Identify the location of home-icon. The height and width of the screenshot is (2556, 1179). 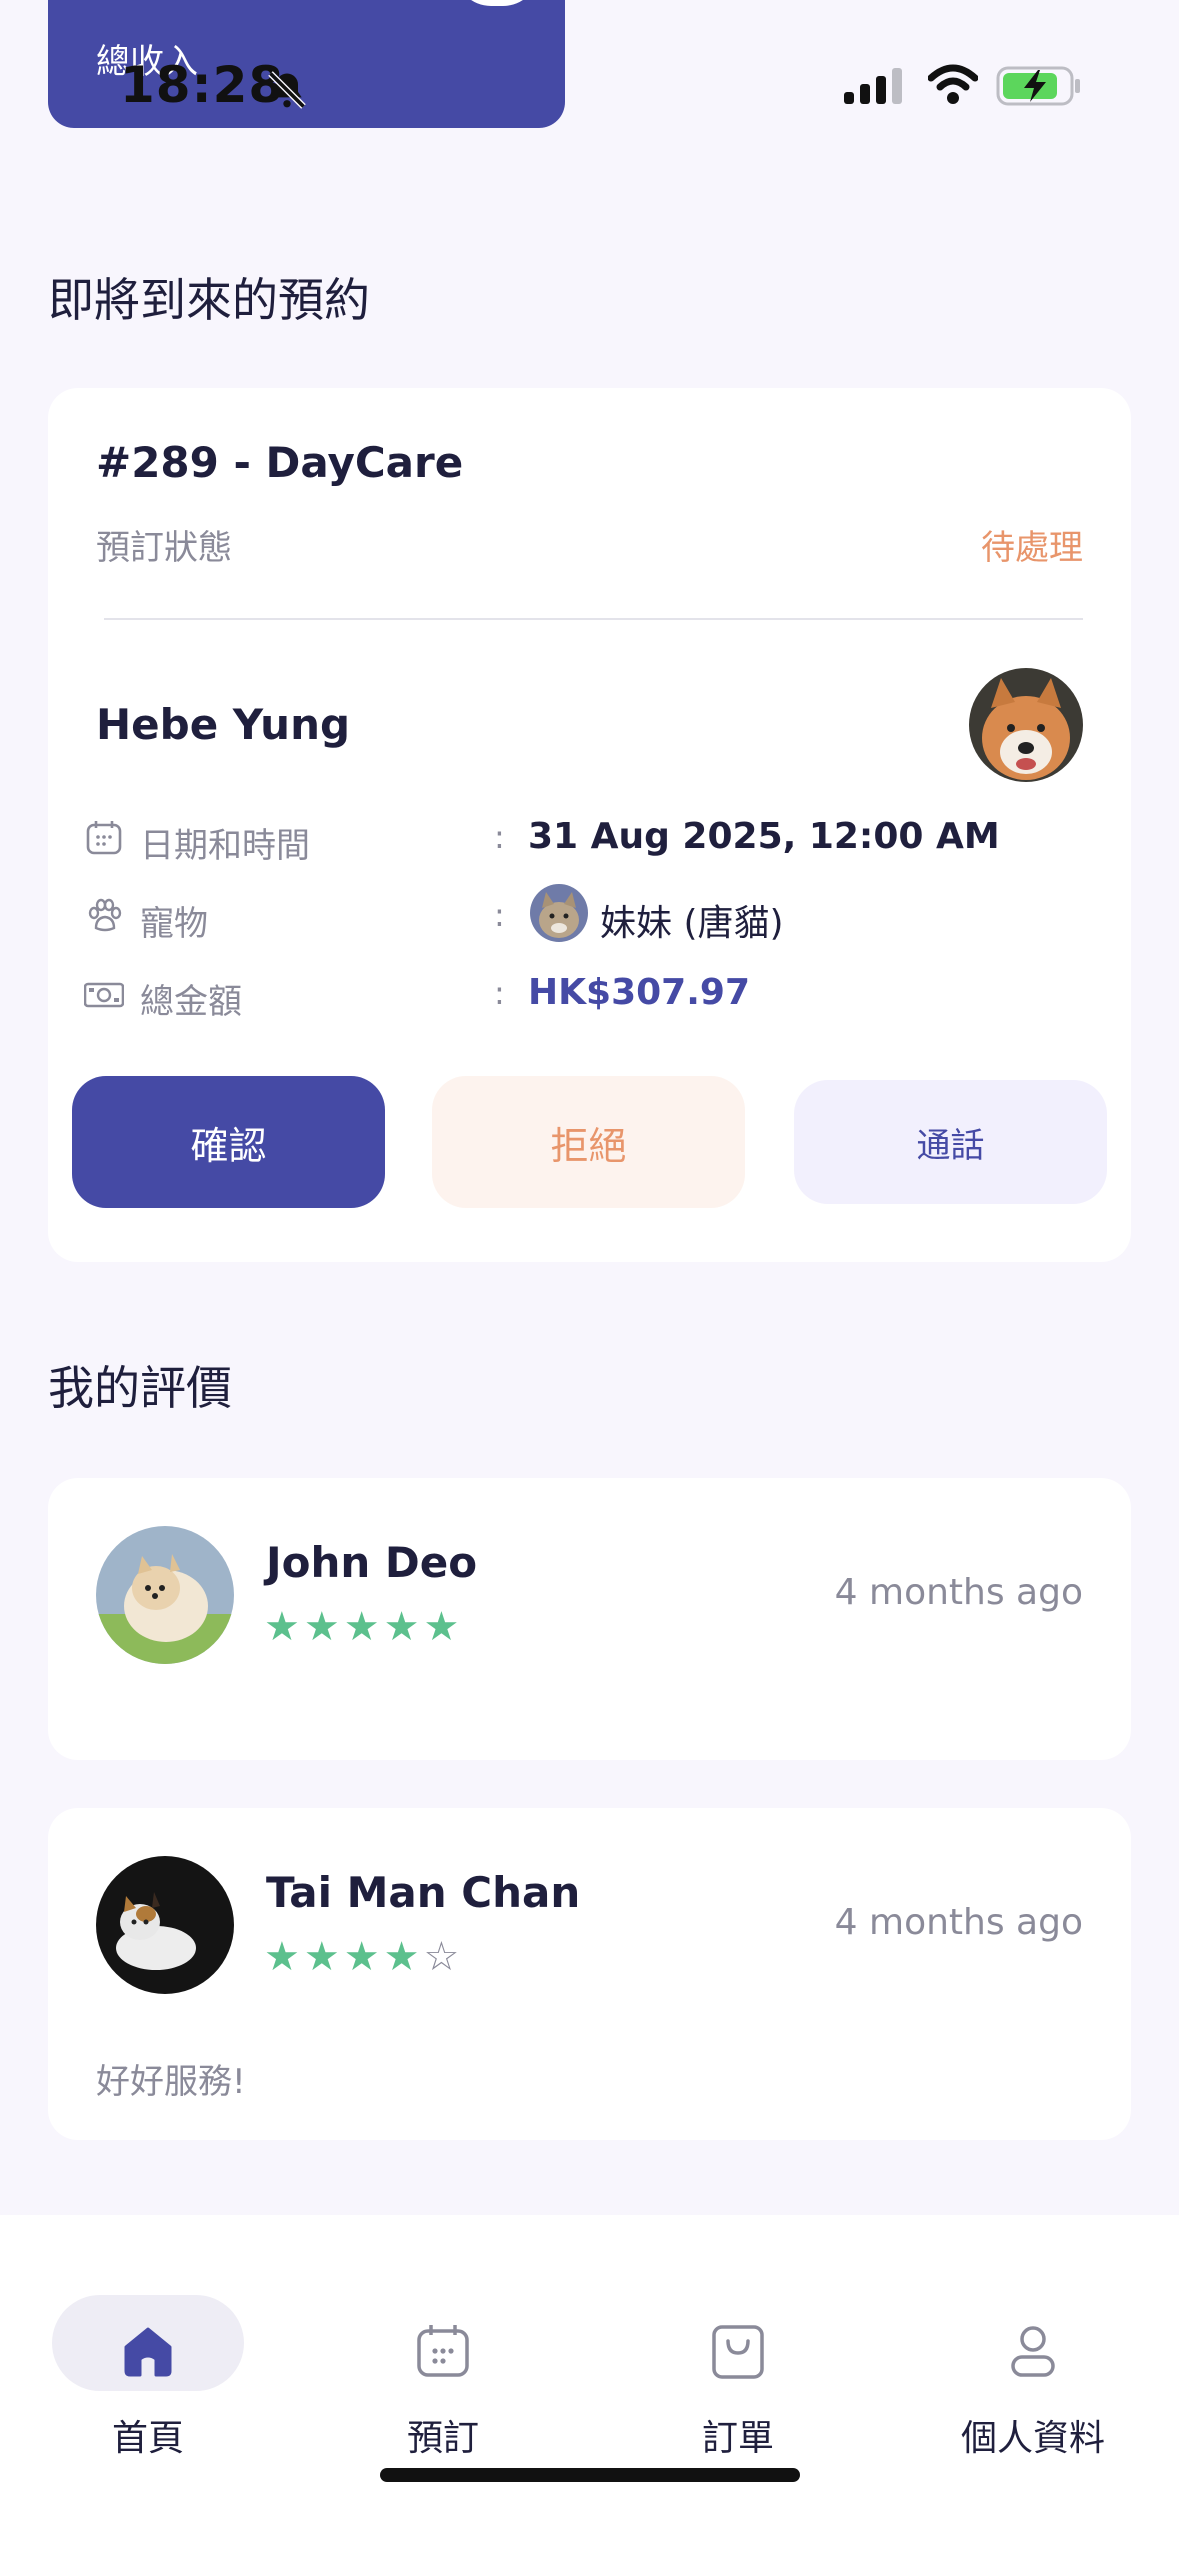
(148, 2352).